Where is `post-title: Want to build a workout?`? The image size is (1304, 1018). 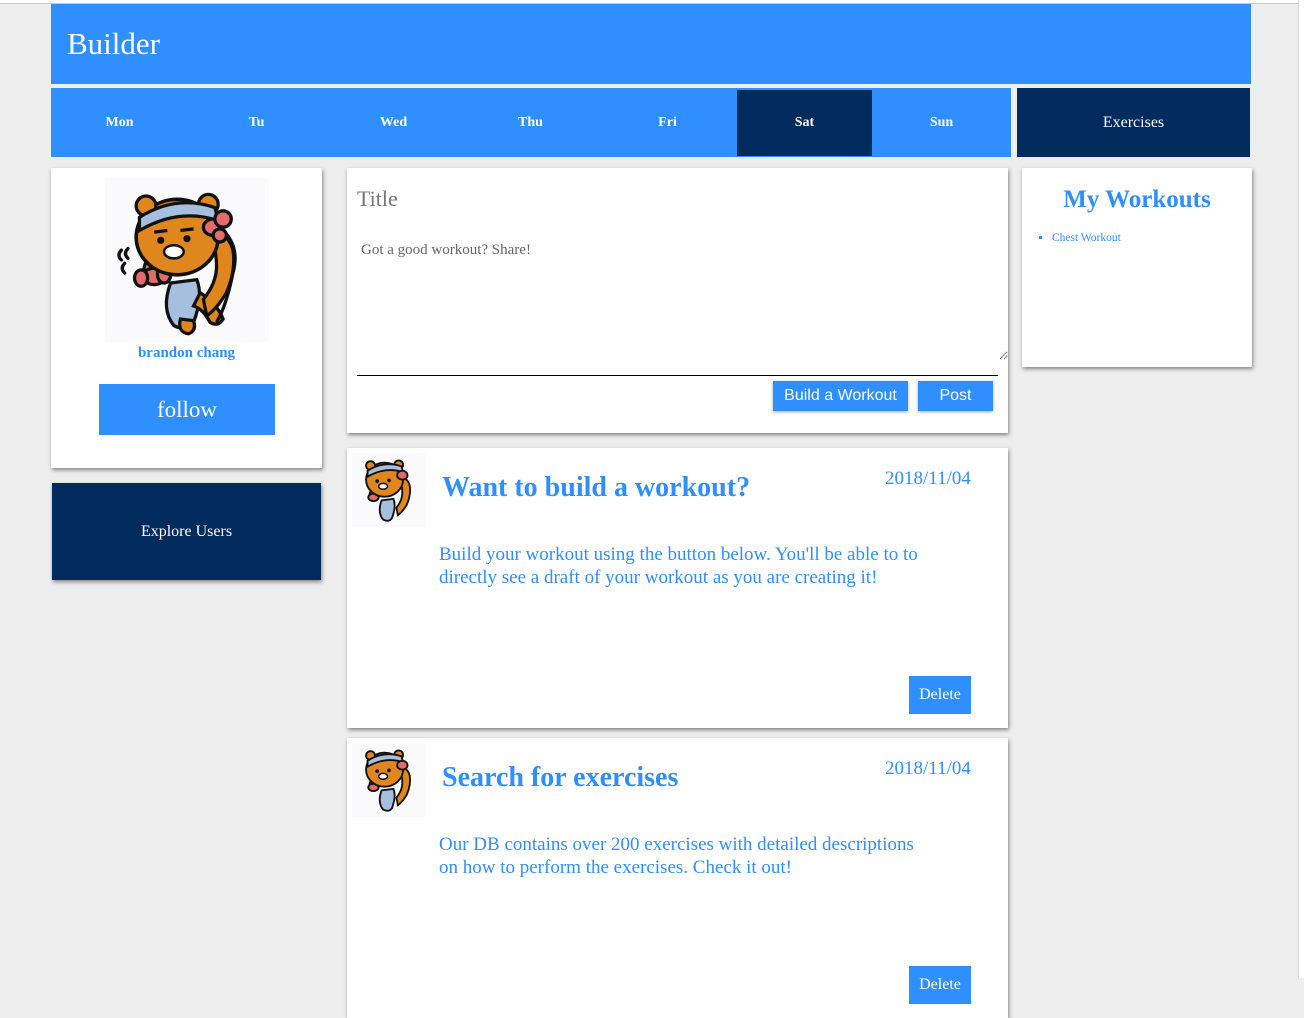 post-title: Want to build a workout? is located at coordinates (596, 487).